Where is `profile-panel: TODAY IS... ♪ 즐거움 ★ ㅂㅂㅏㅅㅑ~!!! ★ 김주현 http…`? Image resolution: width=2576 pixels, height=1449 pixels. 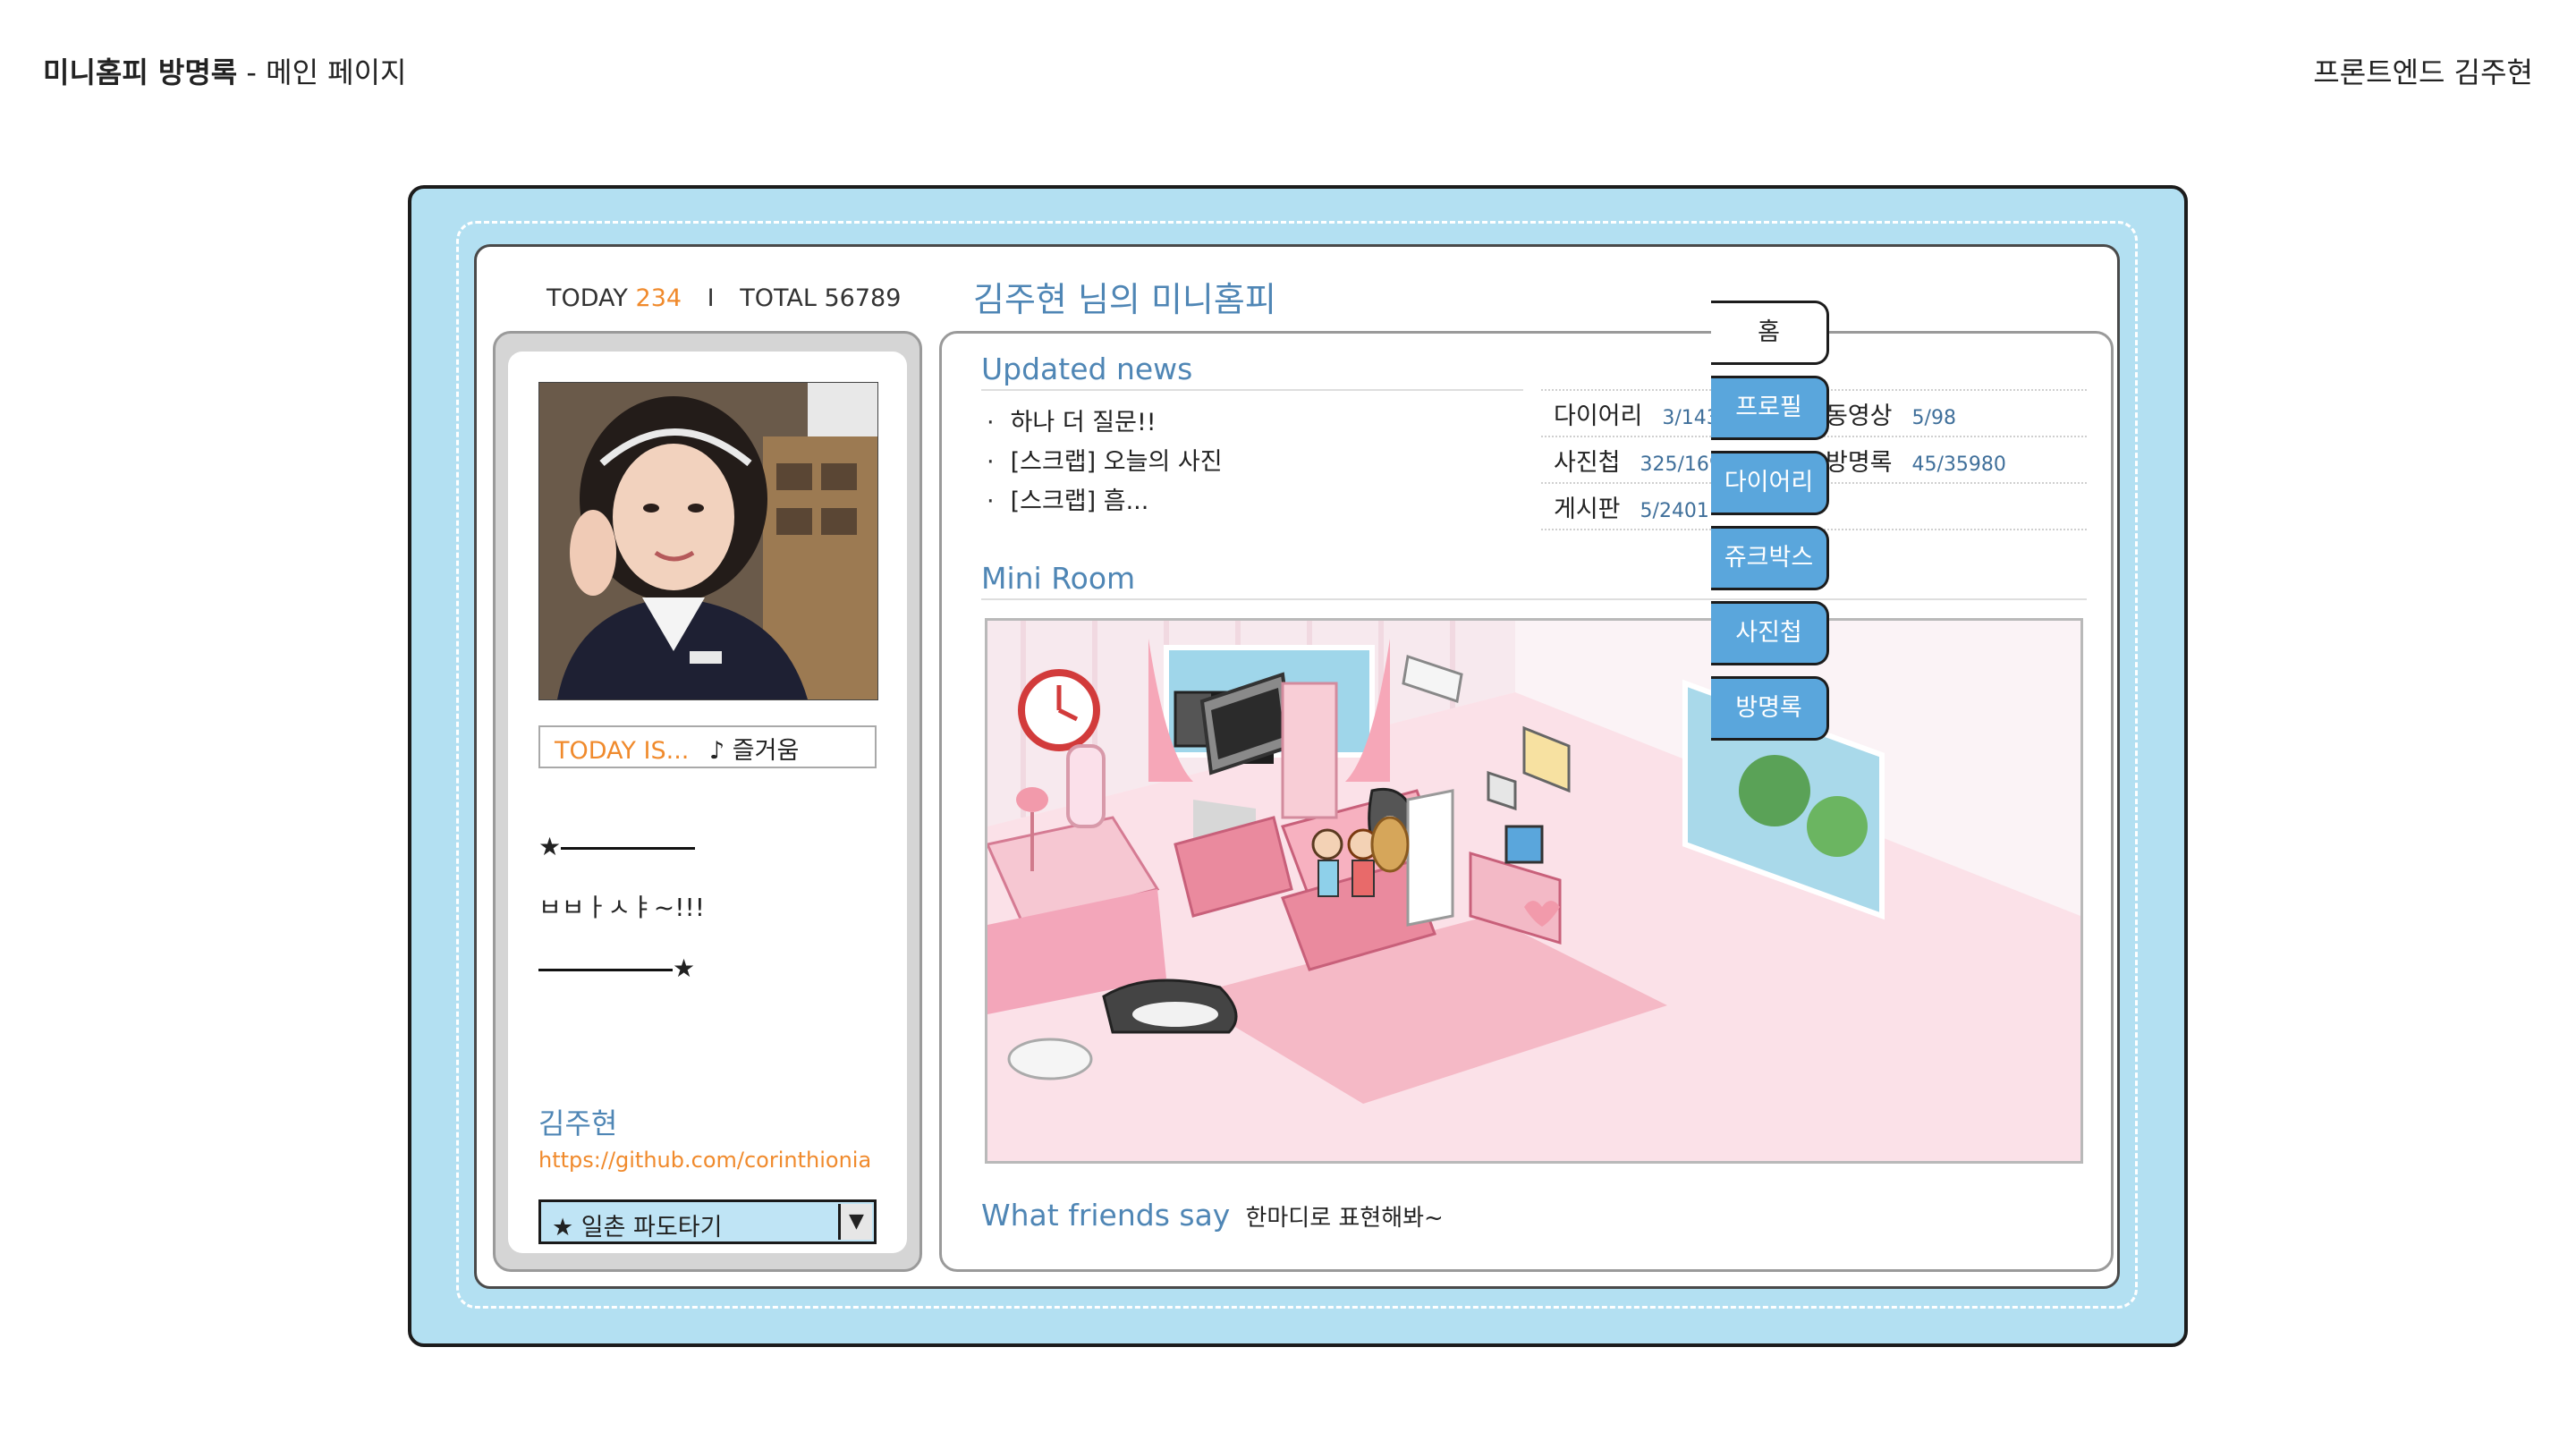 profile-panel: TODAY IS... ♪ 즐거움 ★ ㅂㅂㅏㅅㅑ~!!! ★ 김주현 http… is located at coordinates (707, 801).